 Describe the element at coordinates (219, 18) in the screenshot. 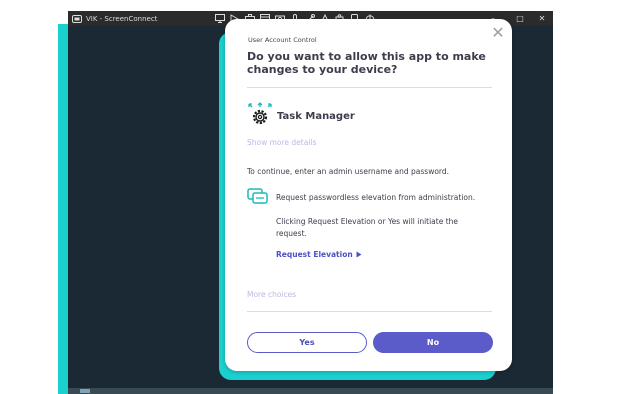

I see `monitor-icon` at that location.